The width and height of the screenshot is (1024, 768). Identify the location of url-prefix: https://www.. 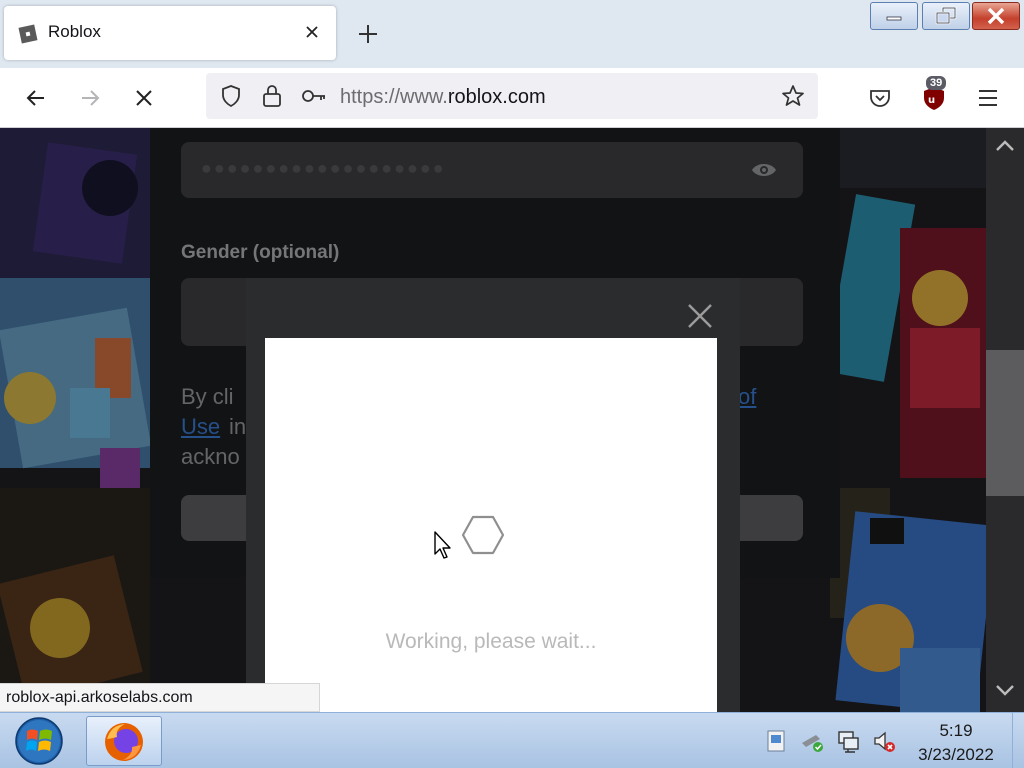
(394, 97).